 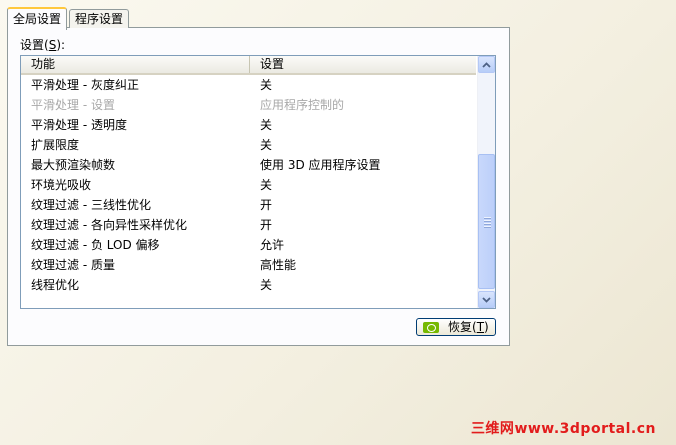 I want to click on restore-button: 恢复(T), so click(x=456, y=327).